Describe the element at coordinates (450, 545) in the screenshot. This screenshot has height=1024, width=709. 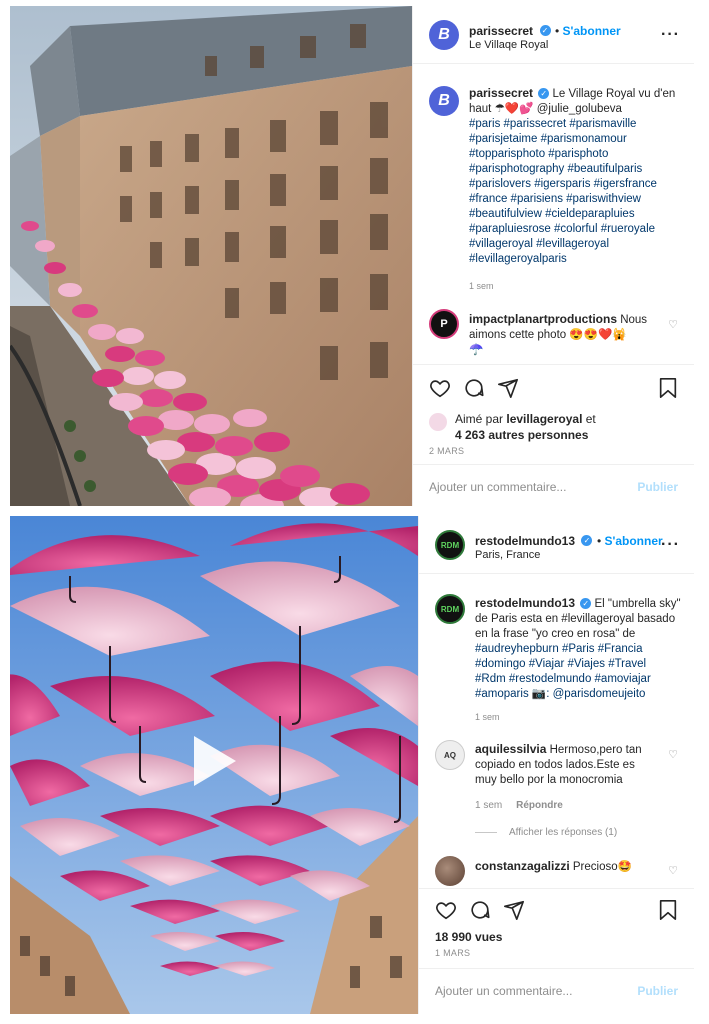
I see `avatar: RDM` at that location.